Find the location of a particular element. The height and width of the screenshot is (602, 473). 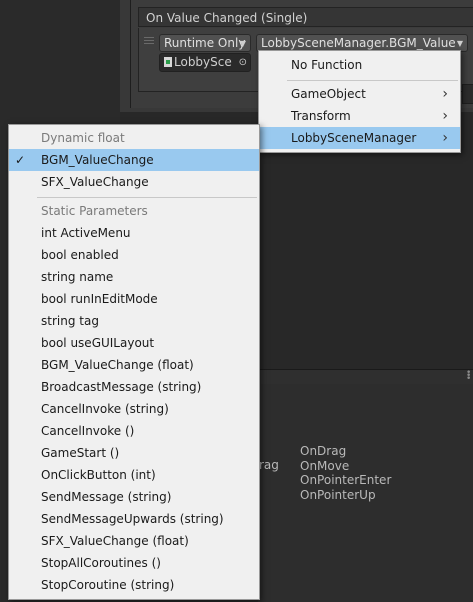

checkmark-icon: ✓ is located at coordinates (20, 160).